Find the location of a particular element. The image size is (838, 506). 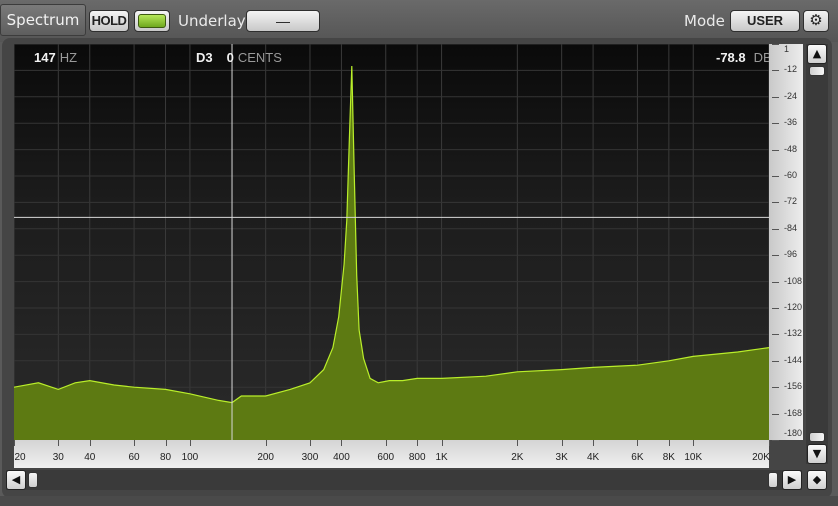

y-tick-label: -120 is located at coordinates (793, 307).